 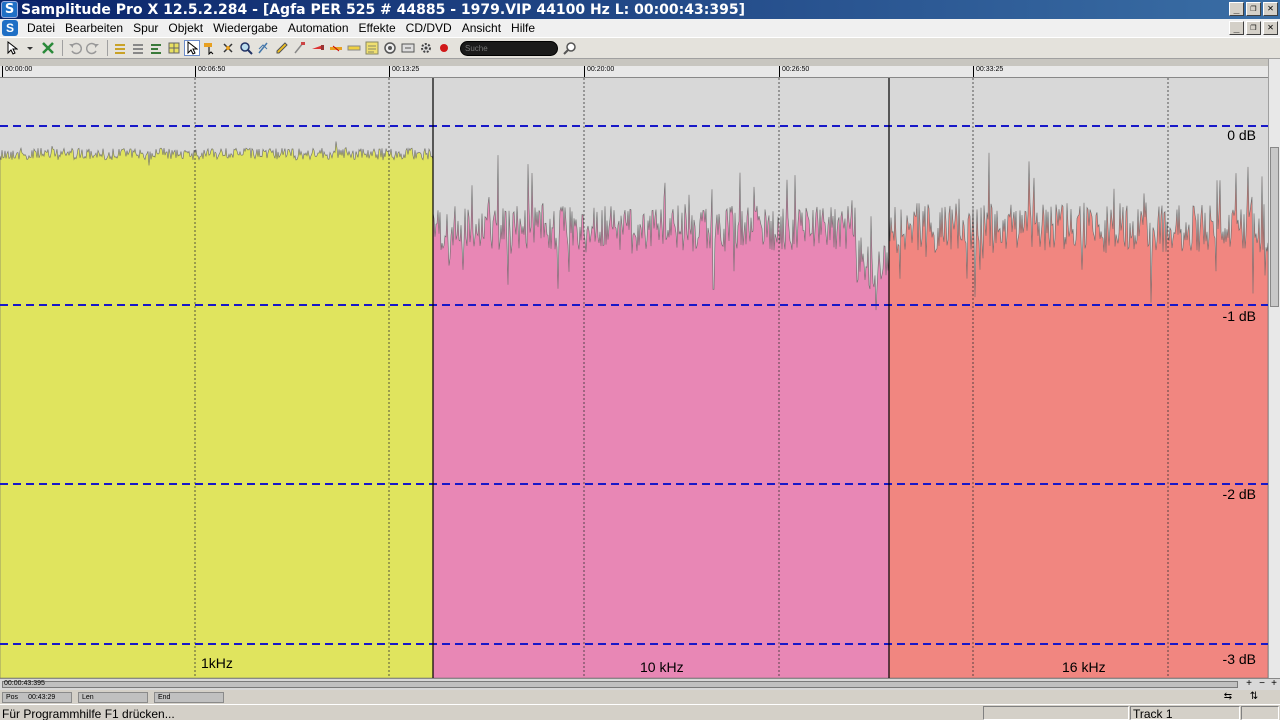 What do you see at coordinates (30, 48) in the screenshot?
I see `dropdown-icon` at bounding box center [30, 48].